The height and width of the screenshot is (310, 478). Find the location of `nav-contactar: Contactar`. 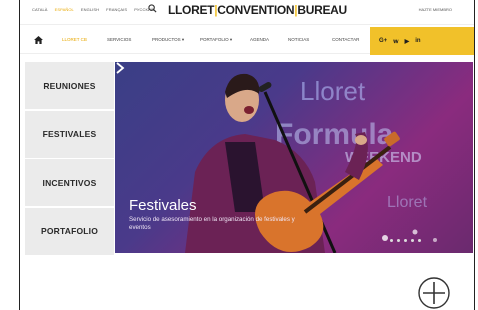

nav-contactar: Contactar is located at coordinates (345, 39).